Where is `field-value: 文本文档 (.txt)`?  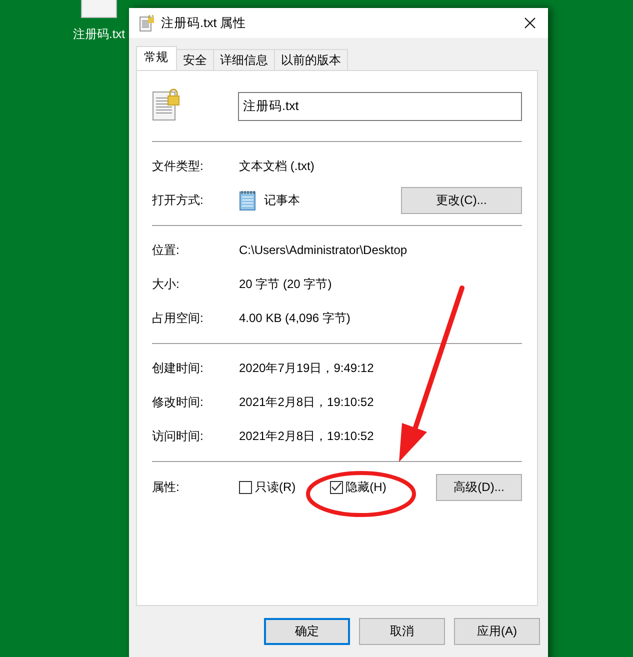 field-value: 文本文档 (.txt) is located at coordinates (276, 166).